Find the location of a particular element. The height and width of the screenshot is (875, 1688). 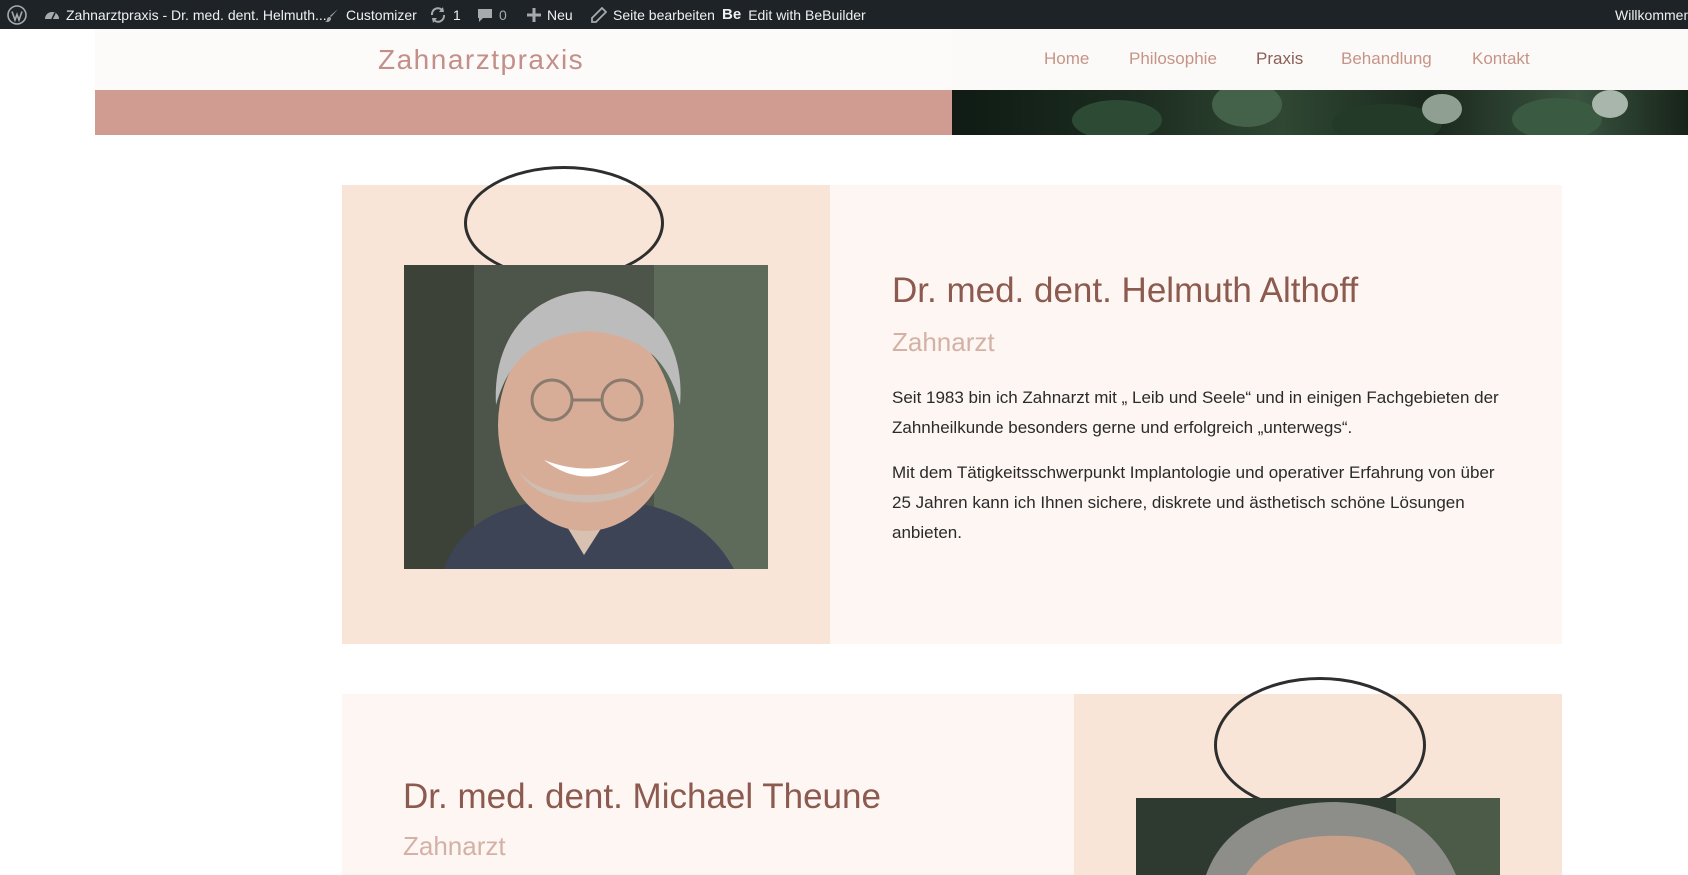

nav-behandlung: Behandlung is located at coordinates (1386, 59).